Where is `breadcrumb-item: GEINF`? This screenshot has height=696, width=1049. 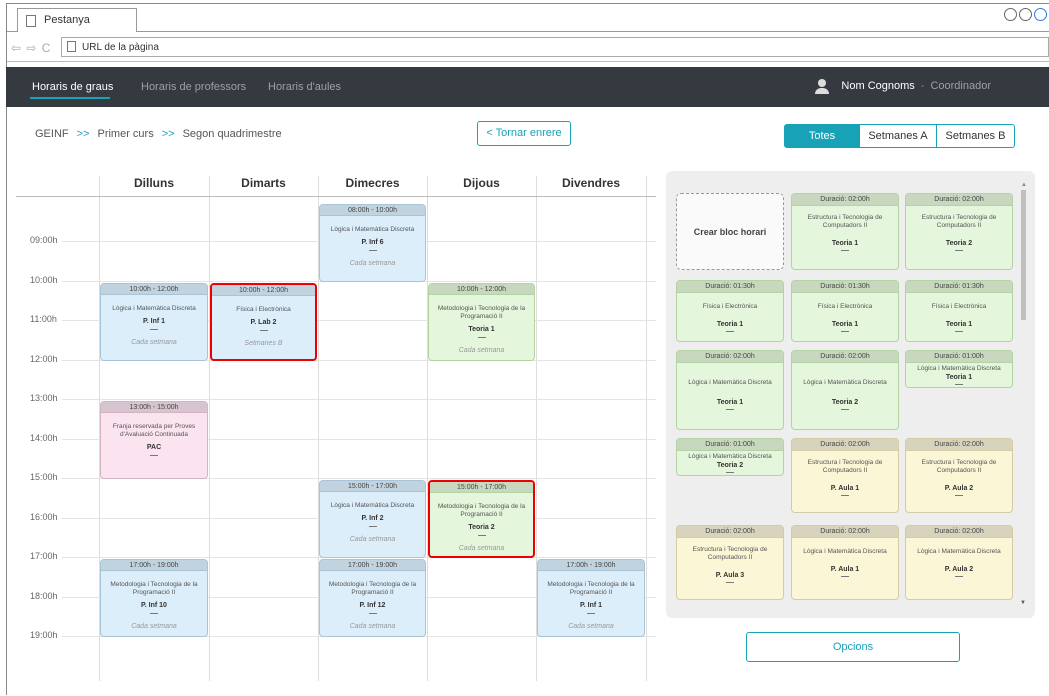
breadcrumb-item: GEINF is located at coordinates (52, 134).